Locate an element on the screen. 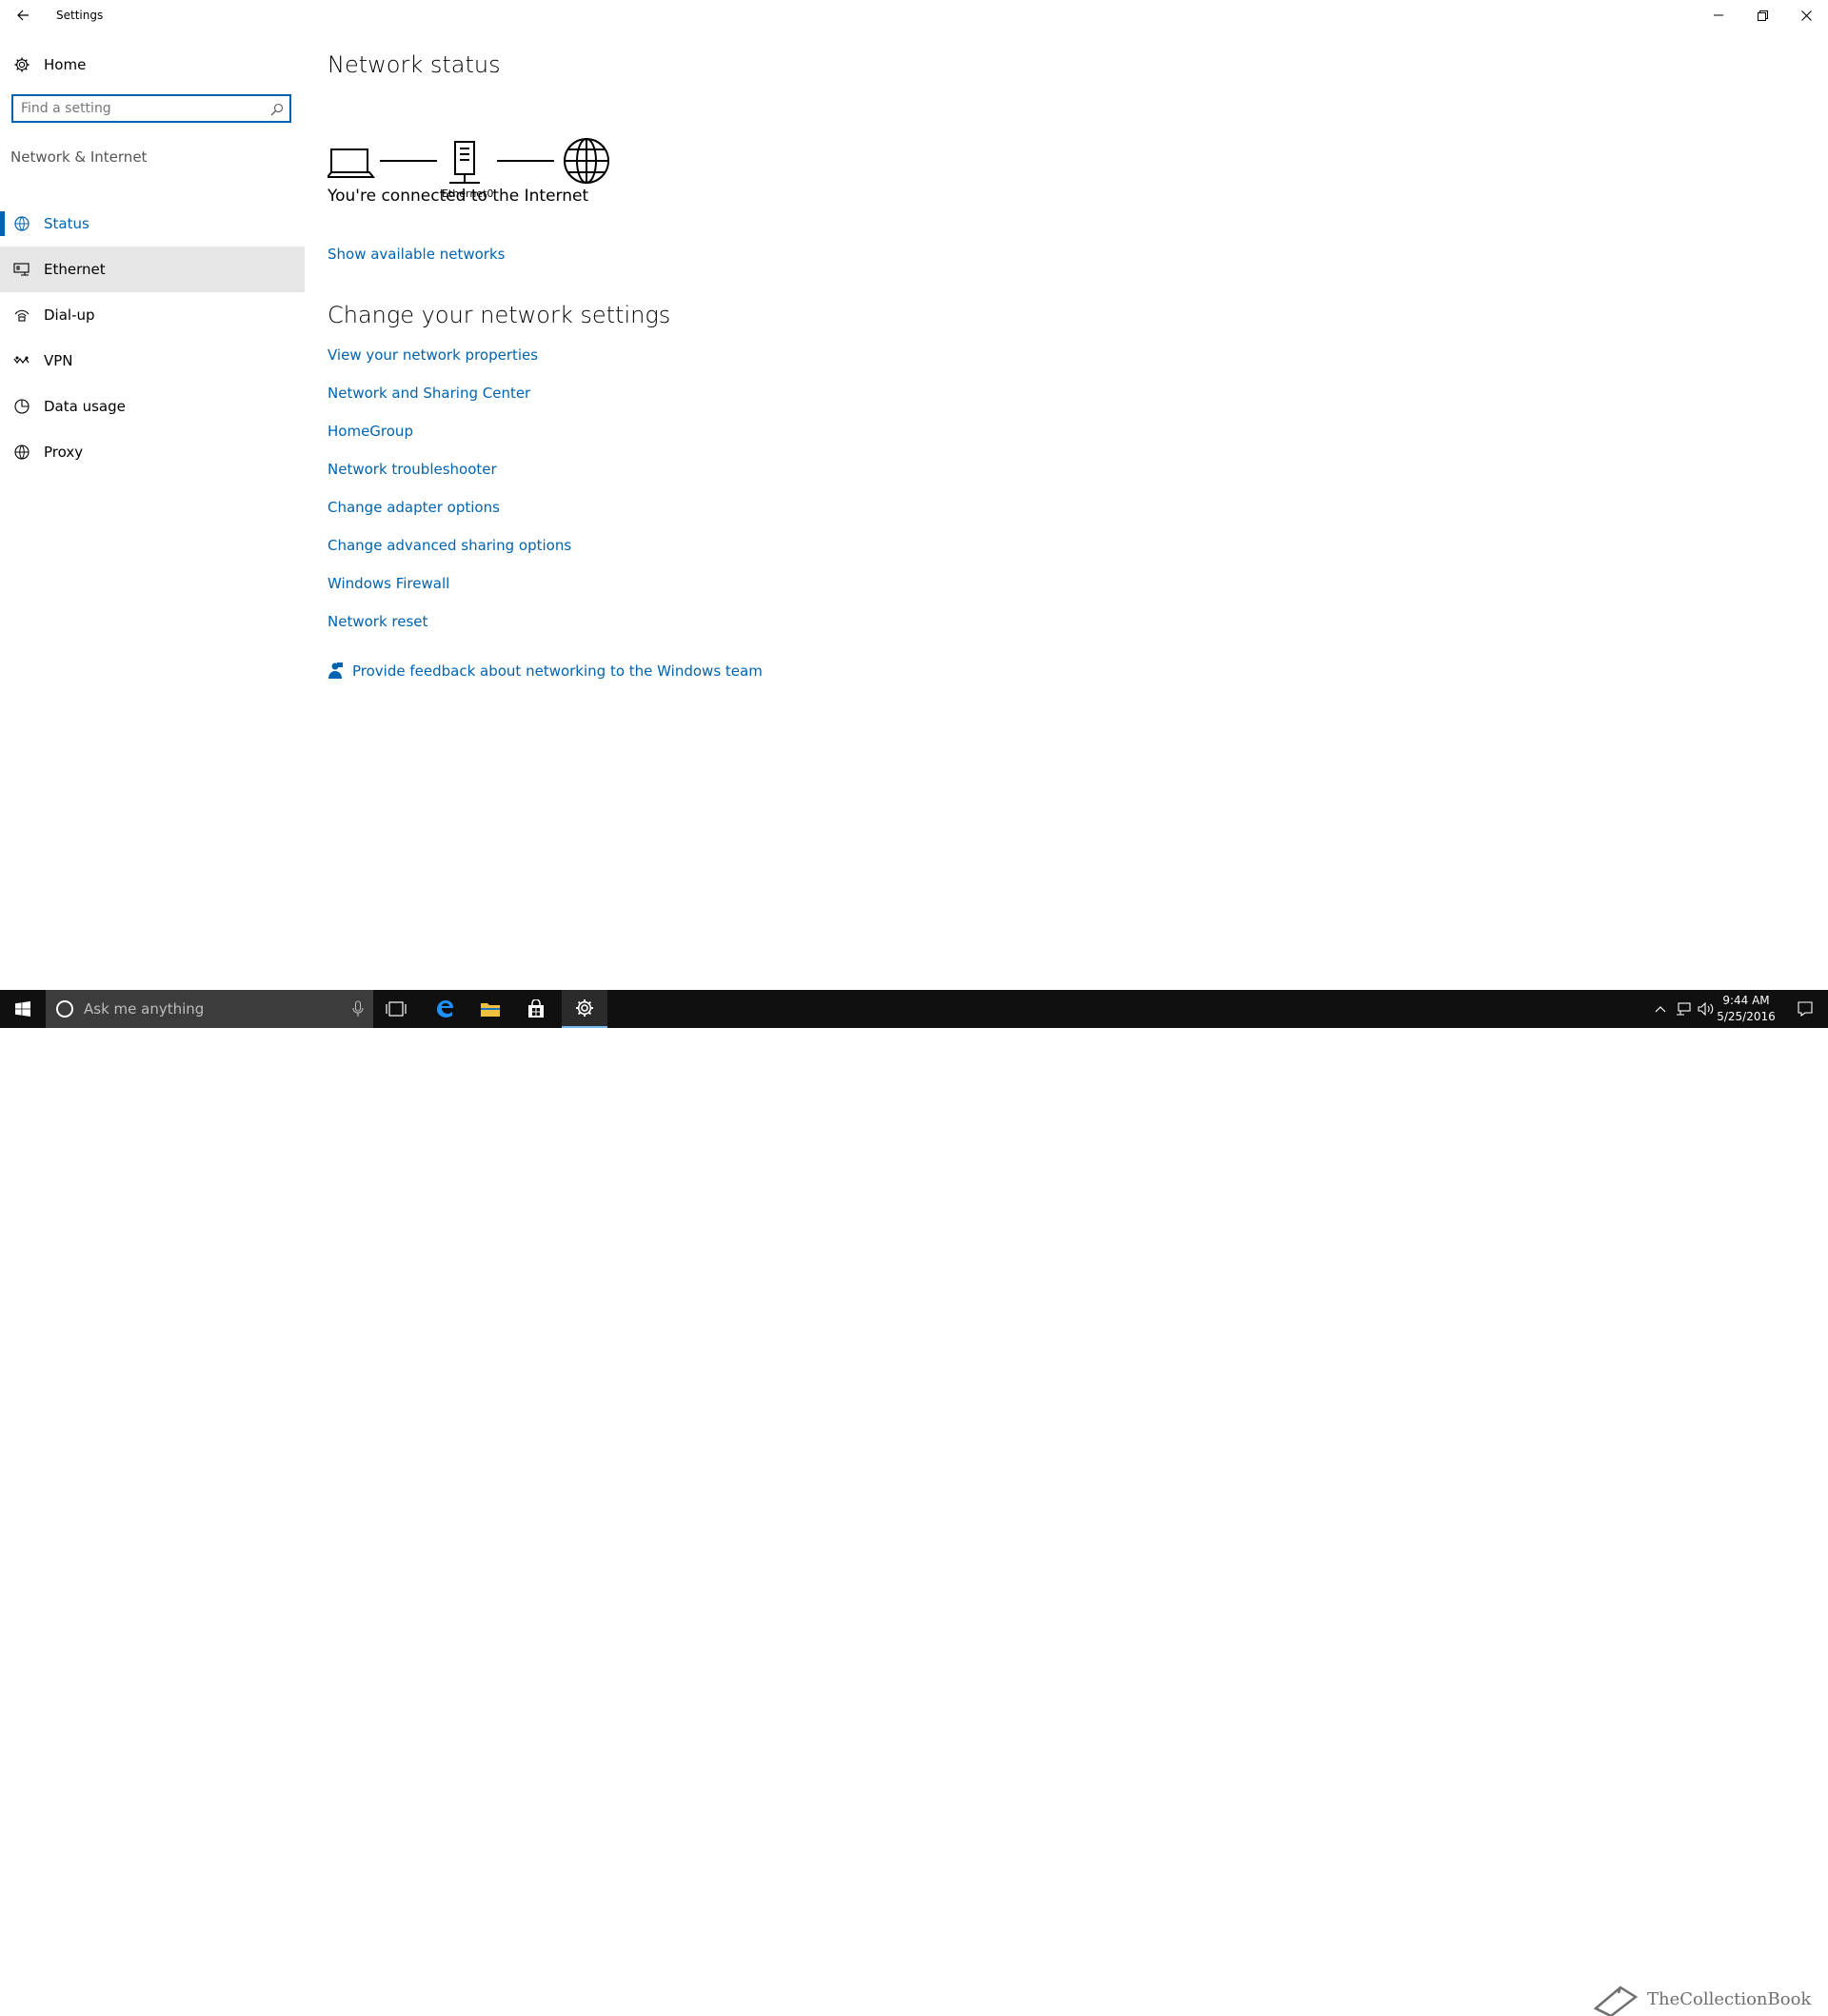 The width and height of the screenshot is (1828, 2016). file-explorer-button is located at coordinates (490, 1009).